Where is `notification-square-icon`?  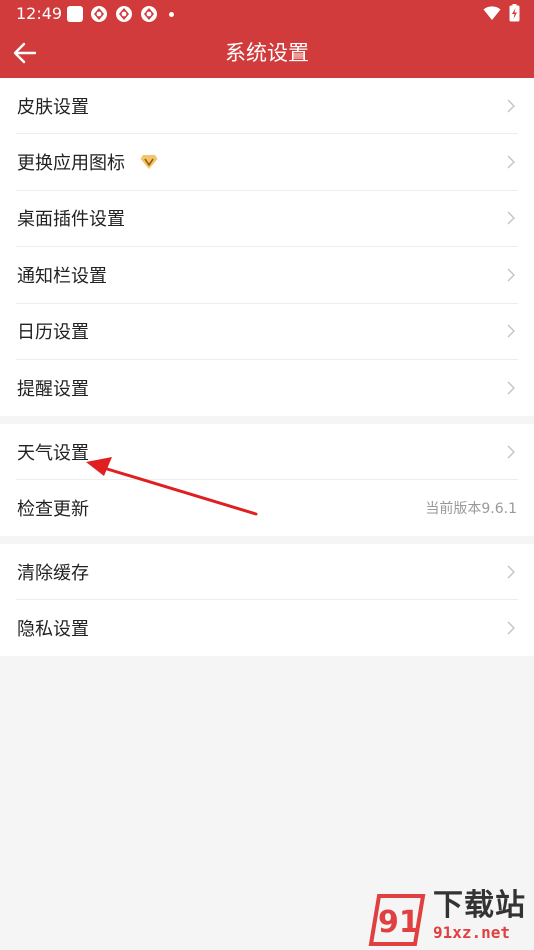 notification-square-icon is located at coordinates (75, 14).